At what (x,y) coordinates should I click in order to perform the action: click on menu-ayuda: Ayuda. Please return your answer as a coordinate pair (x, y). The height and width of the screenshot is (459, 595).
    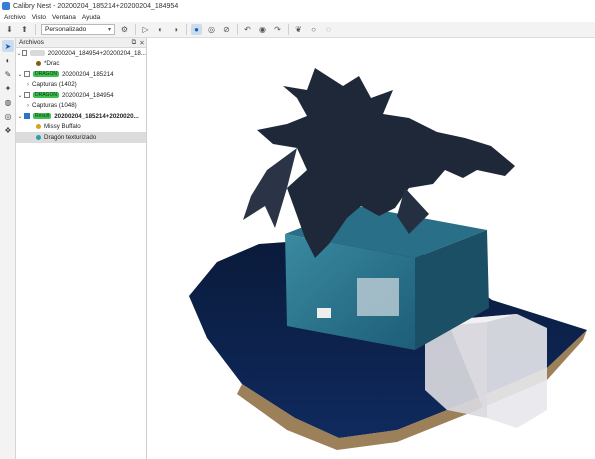
    Looking at the image, I should click on (91, 17).